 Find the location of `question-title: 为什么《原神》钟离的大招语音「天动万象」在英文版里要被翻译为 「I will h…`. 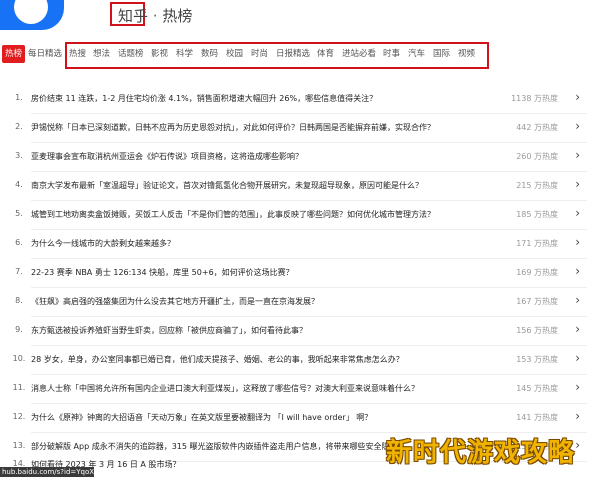

question-title: 为什么《原神》钟离的大招语音「天动万象」在英文版里要被翻译为 「I will h… is located at coordinates (201, 417).